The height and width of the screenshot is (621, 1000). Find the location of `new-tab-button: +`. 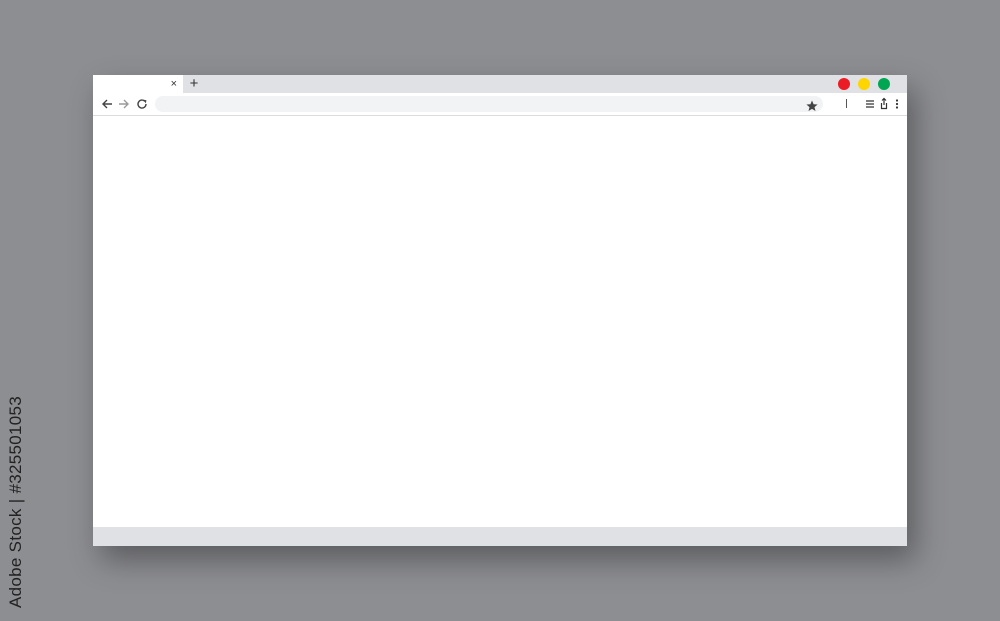

new-tab-button: + is located at coordinates (194, 84).